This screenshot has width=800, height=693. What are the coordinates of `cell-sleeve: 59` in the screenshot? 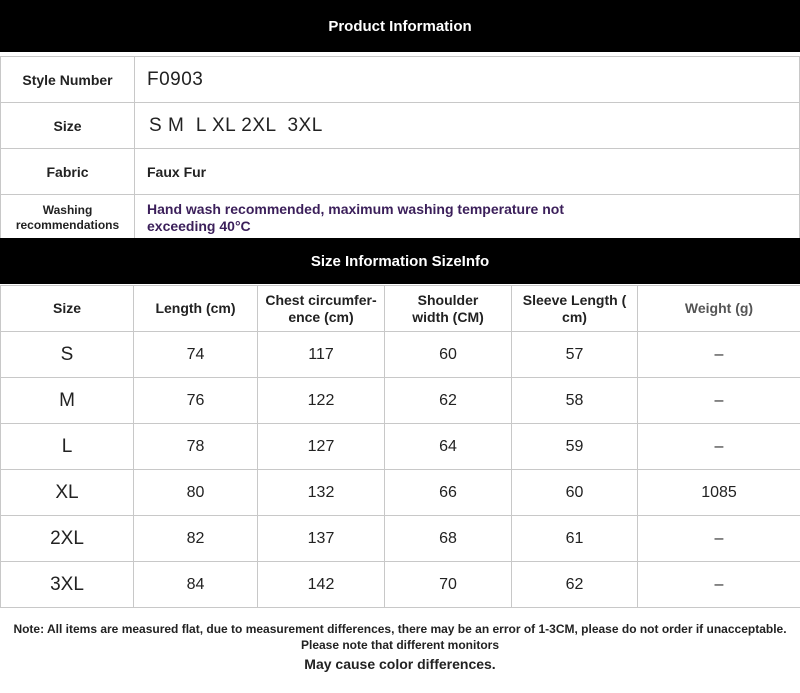 It's located at (574, 446).